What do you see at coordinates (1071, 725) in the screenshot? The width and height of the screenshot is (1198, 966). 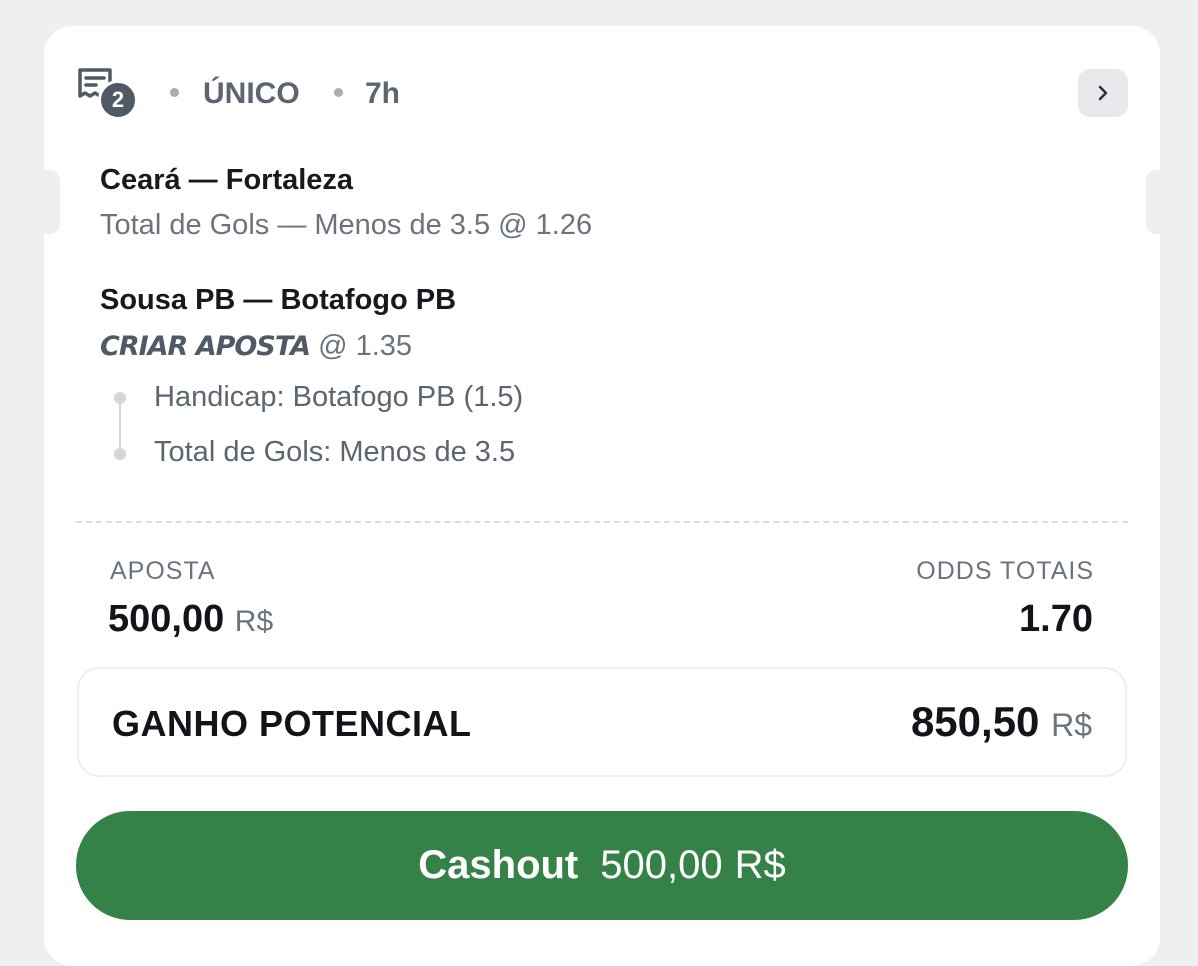 I see `potential-currency: R$` at bounding box center [1071, 725].